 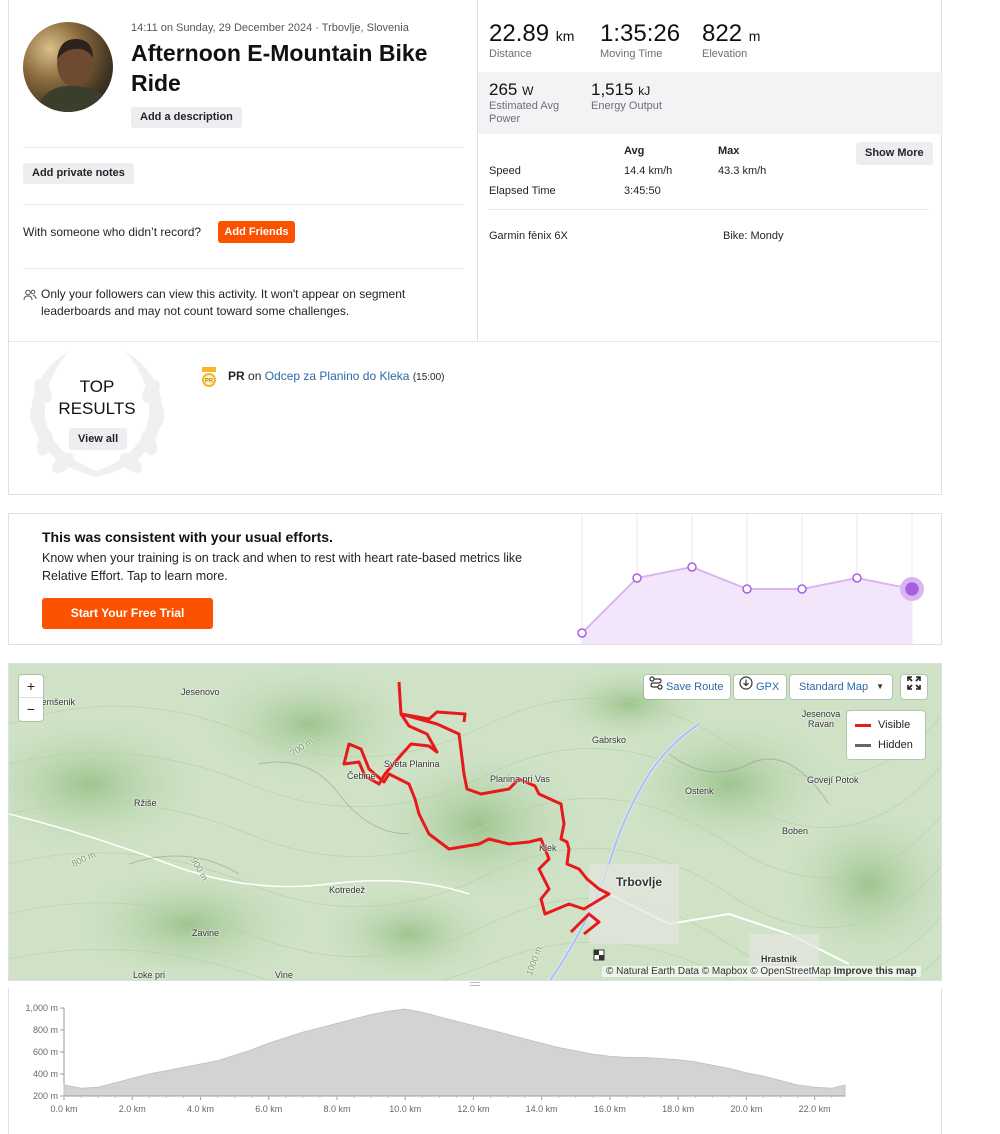 What do you see at coordinates (31, 686) in the screenshot?
I see `zoom-in-button: +` at bounding box center [31, 686].